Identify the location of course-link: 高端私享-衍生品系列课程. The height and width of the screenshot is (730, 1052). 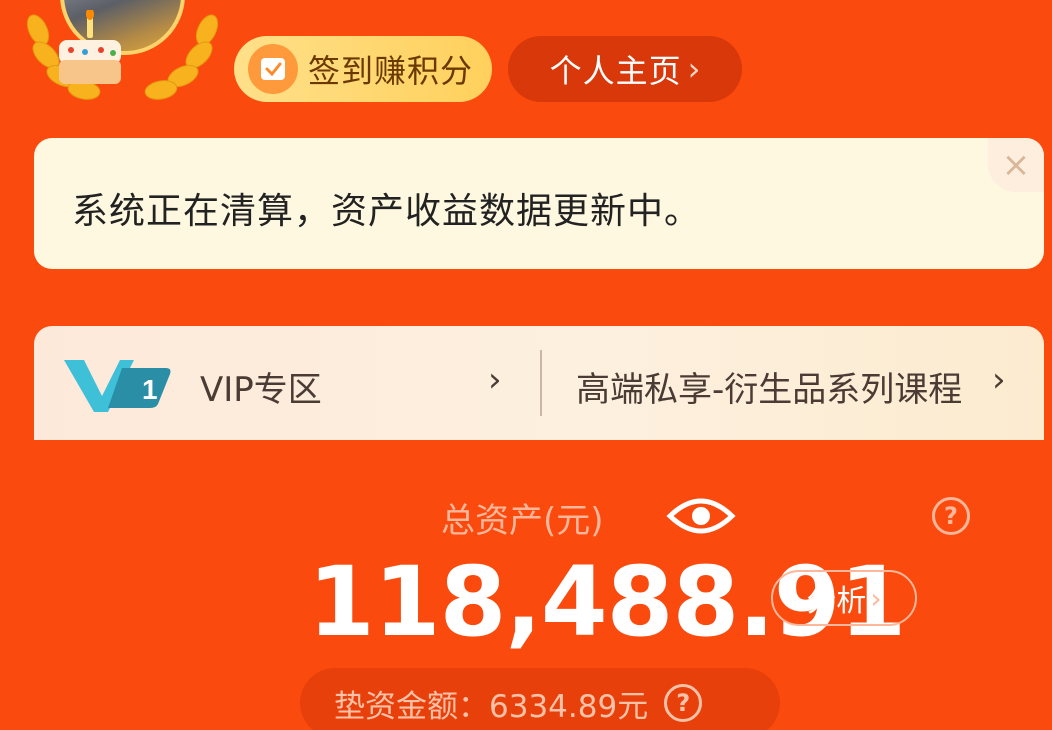
(769, 386).